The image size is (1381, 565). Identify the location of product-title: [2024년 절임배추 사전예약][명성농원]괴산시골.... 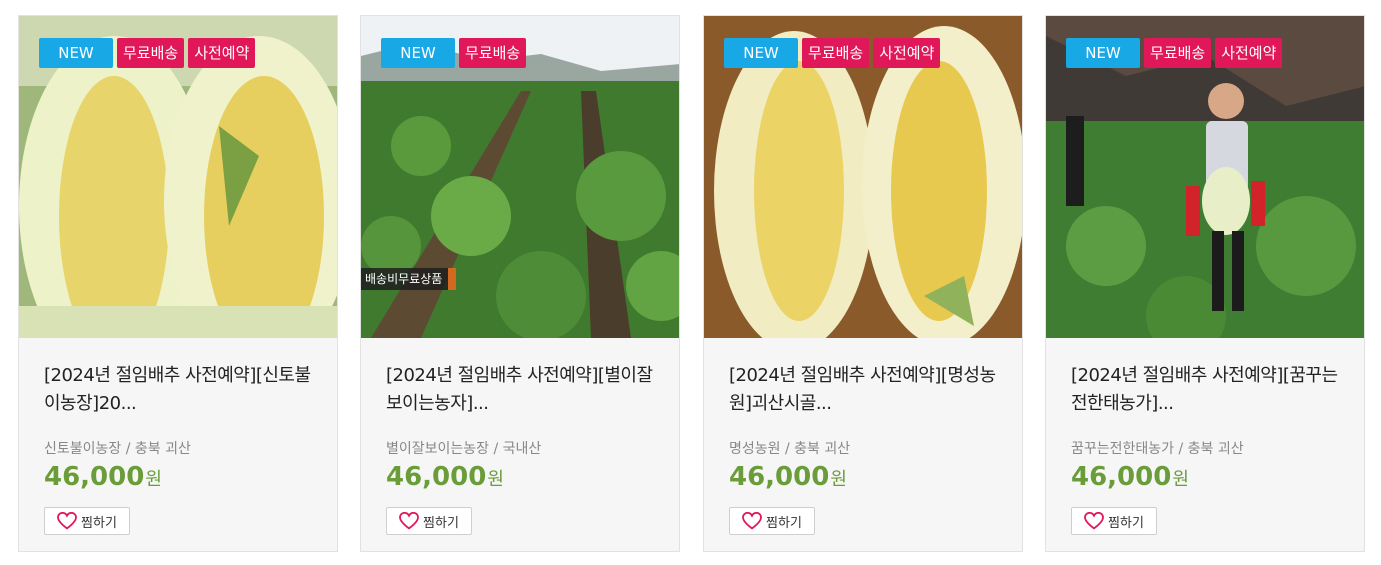
(869, 390).